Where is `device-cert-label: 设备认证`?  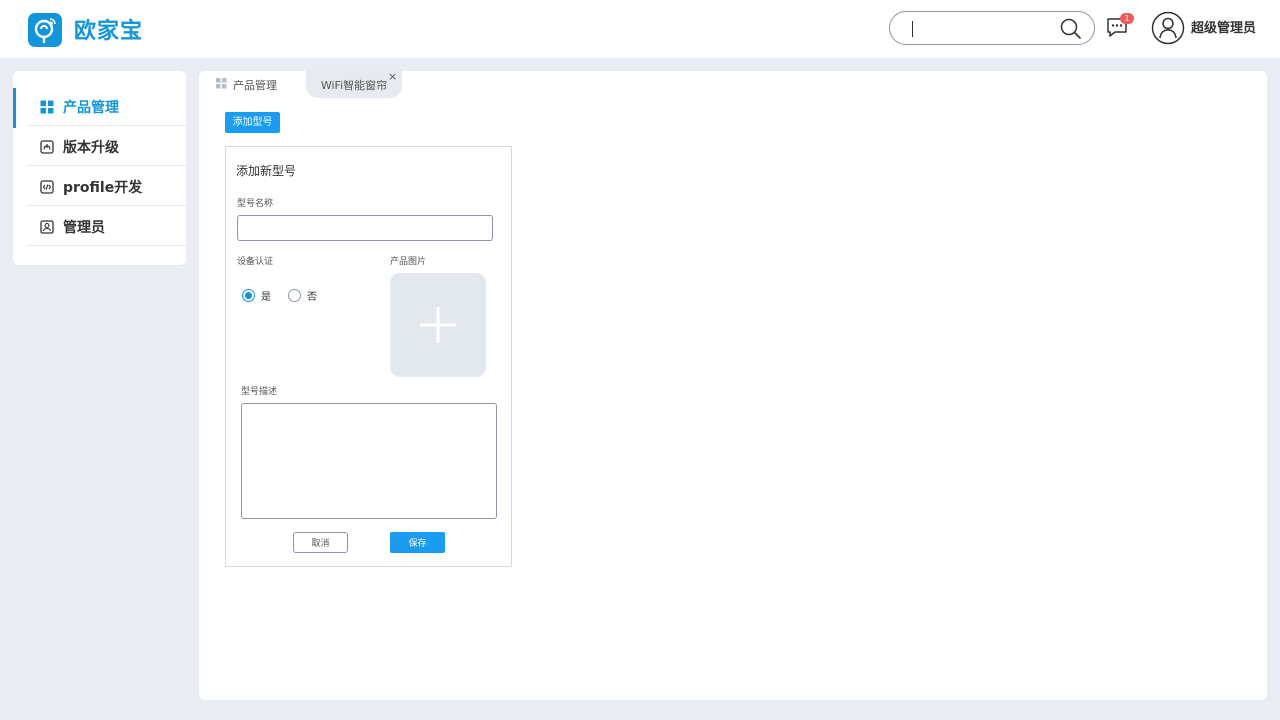 device-cert-label: 设备认证 is located at coordinates (255, 262).